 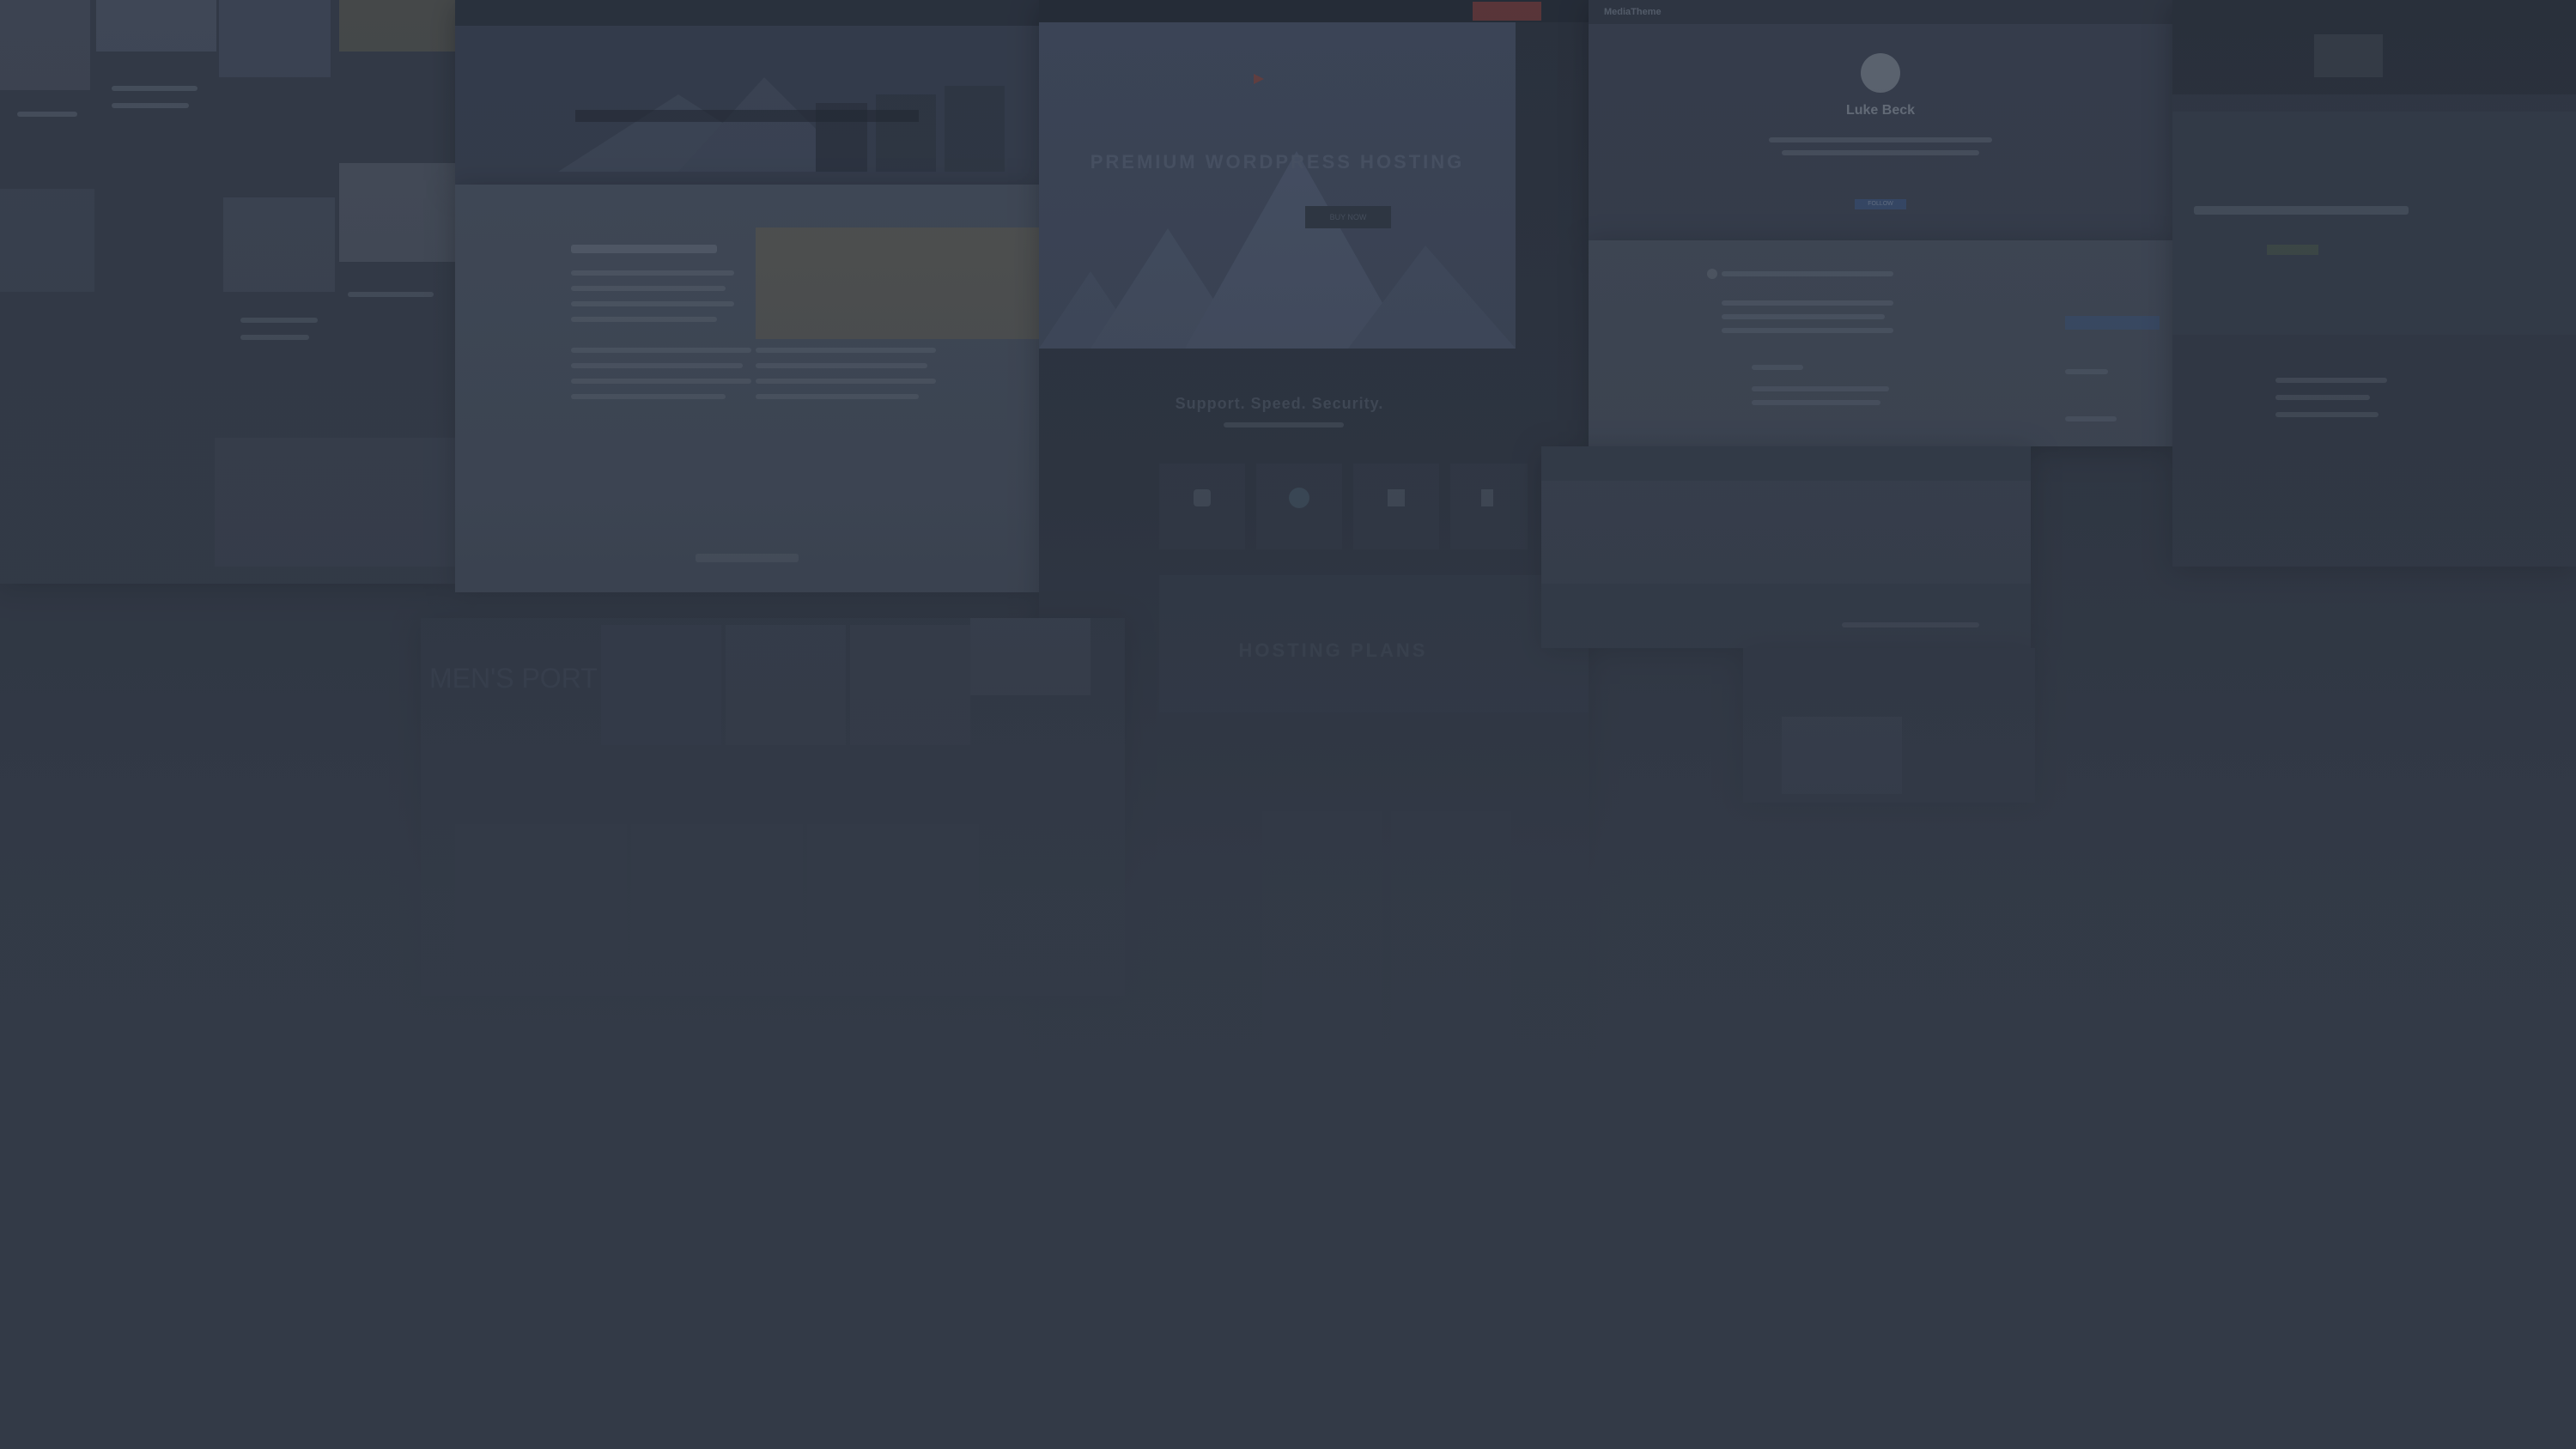 I want to click on follow-button: FOLLOW, so click(x=1880, y=204).